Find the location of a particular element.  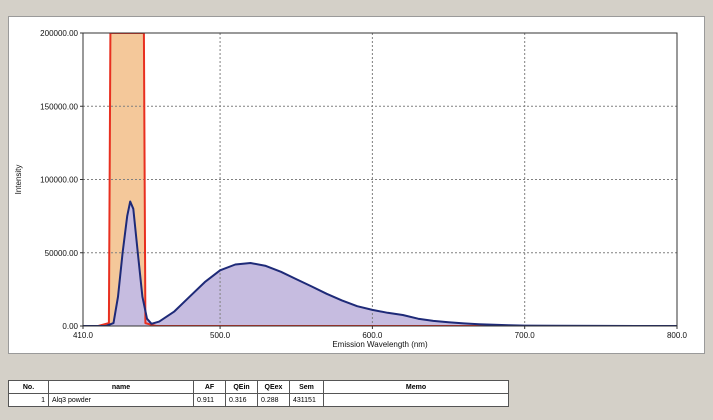

x-tick-label: 800.0 is located at coordinates (677, 335).